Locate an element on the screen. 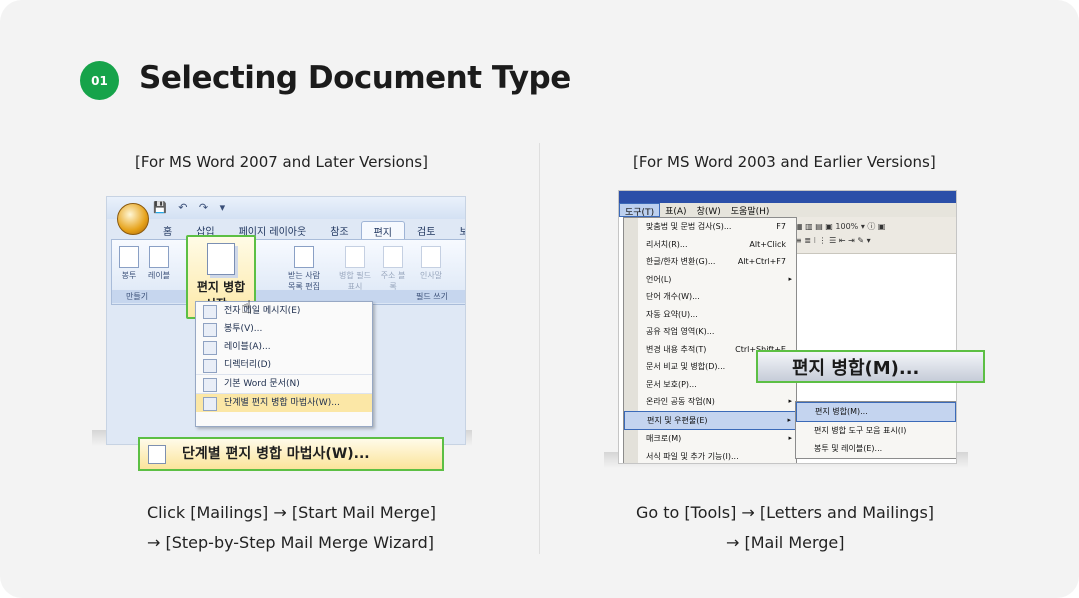 This screenshot has height=598, width=1079. left-caption-line1: Click [Mailings] → [Start Mail Merge] is located at coordinates (292, 512).